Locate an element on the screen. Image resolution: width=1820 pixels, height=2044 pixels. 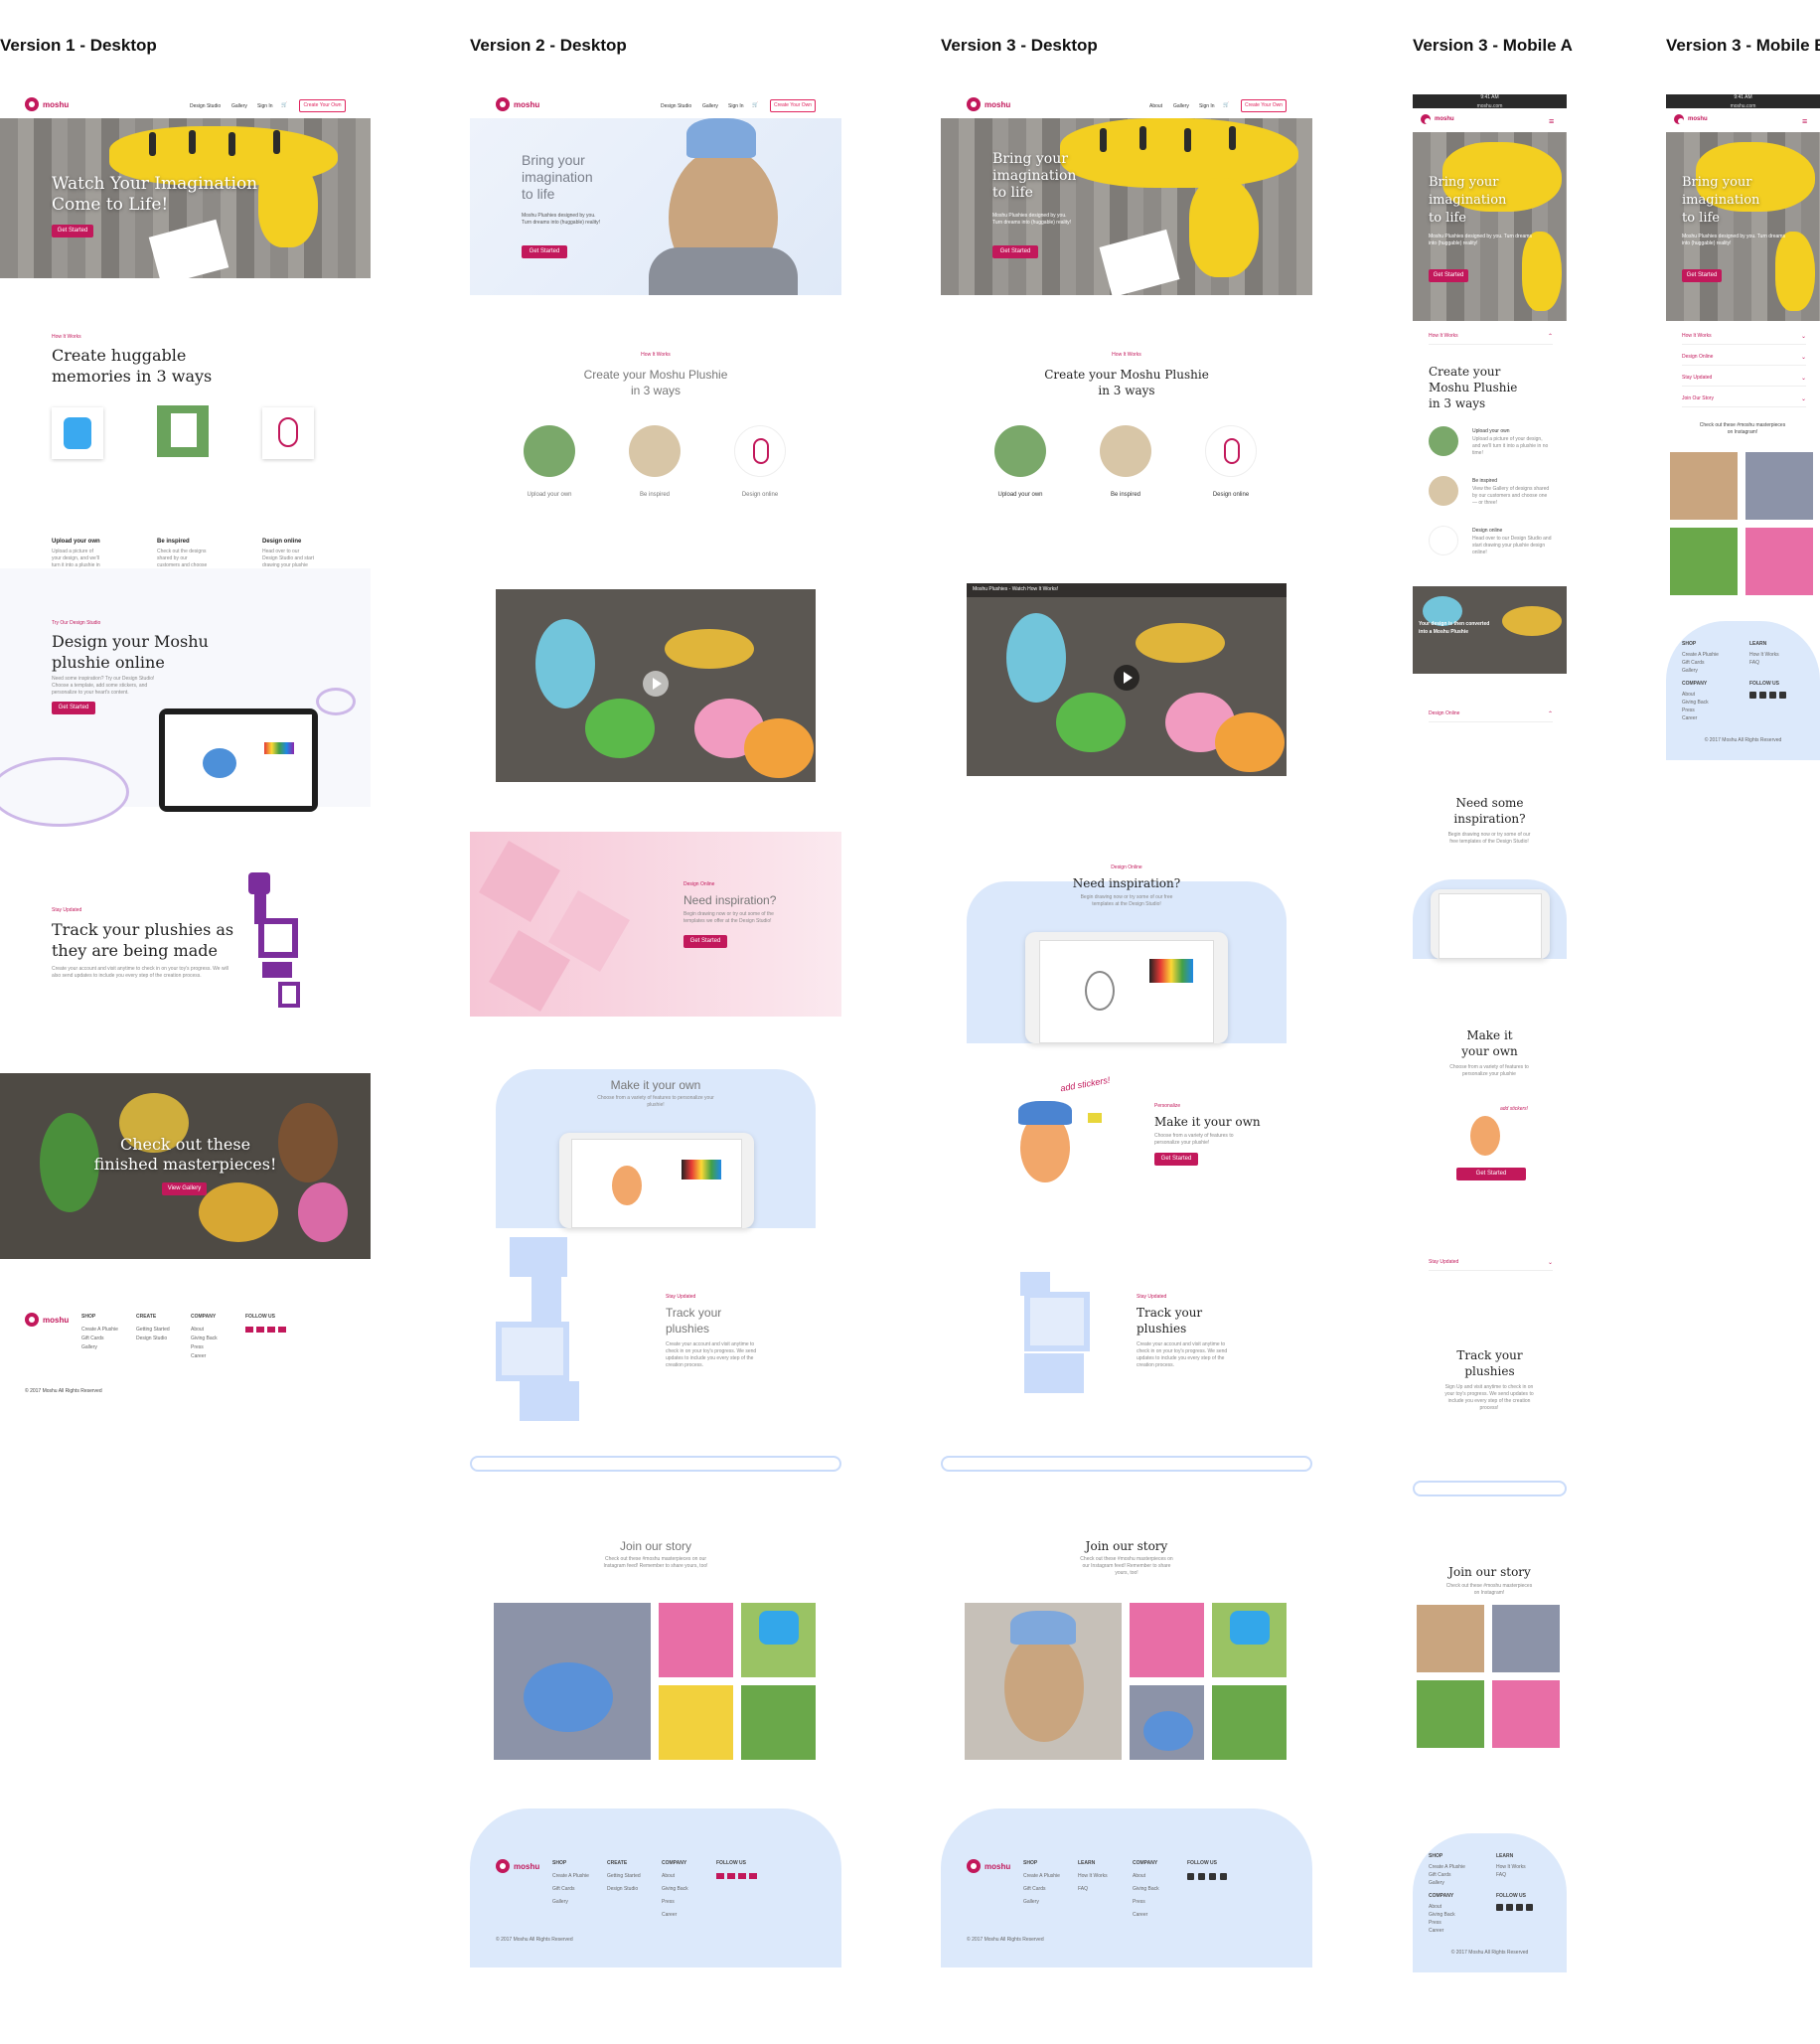
v3ma-make-get-started-button: Get Started is located at coordinates (1491, 1174).